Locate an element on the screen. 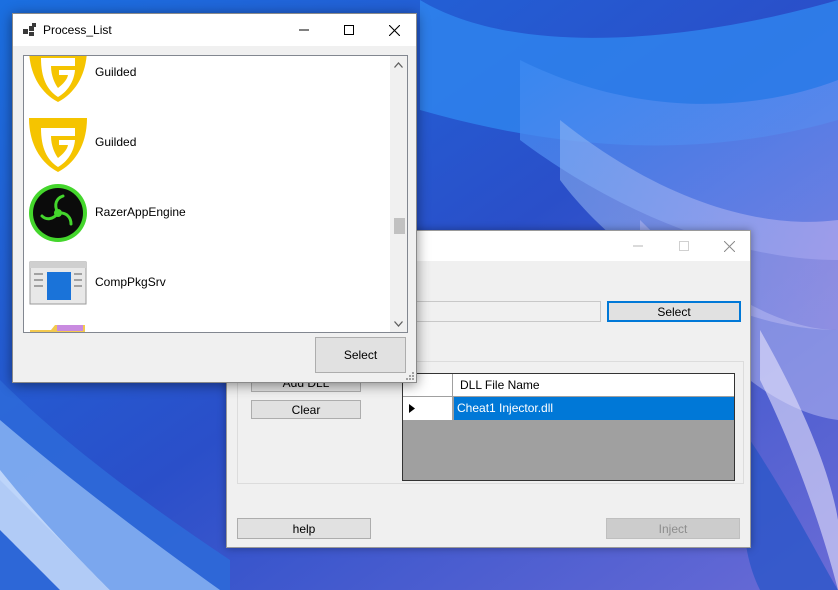  scroll-thumb is located at coordinates (399, 226).